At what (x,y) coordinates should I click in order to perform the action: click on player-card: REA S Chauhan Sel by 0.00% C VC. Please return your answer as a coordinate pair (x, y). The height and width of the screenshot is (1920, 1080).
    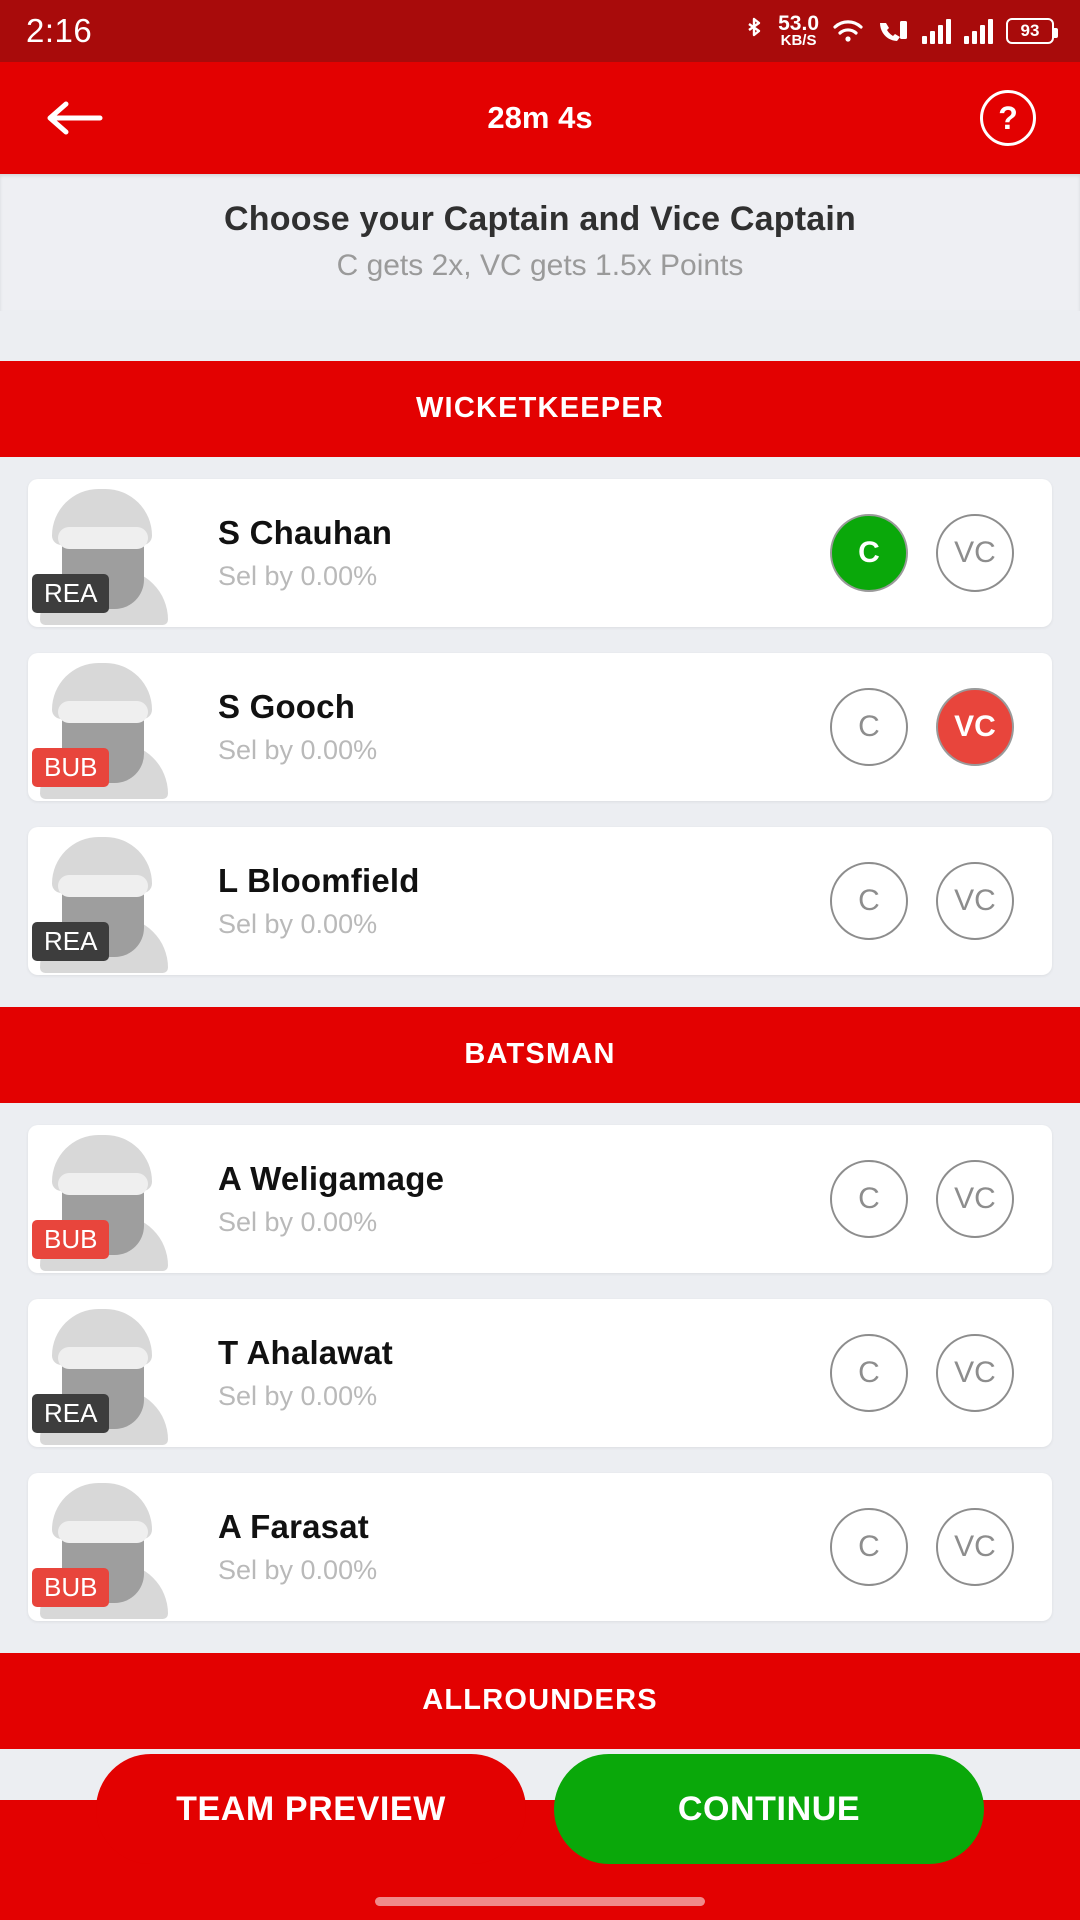
    Looking at the image, I should click on (540, 553).